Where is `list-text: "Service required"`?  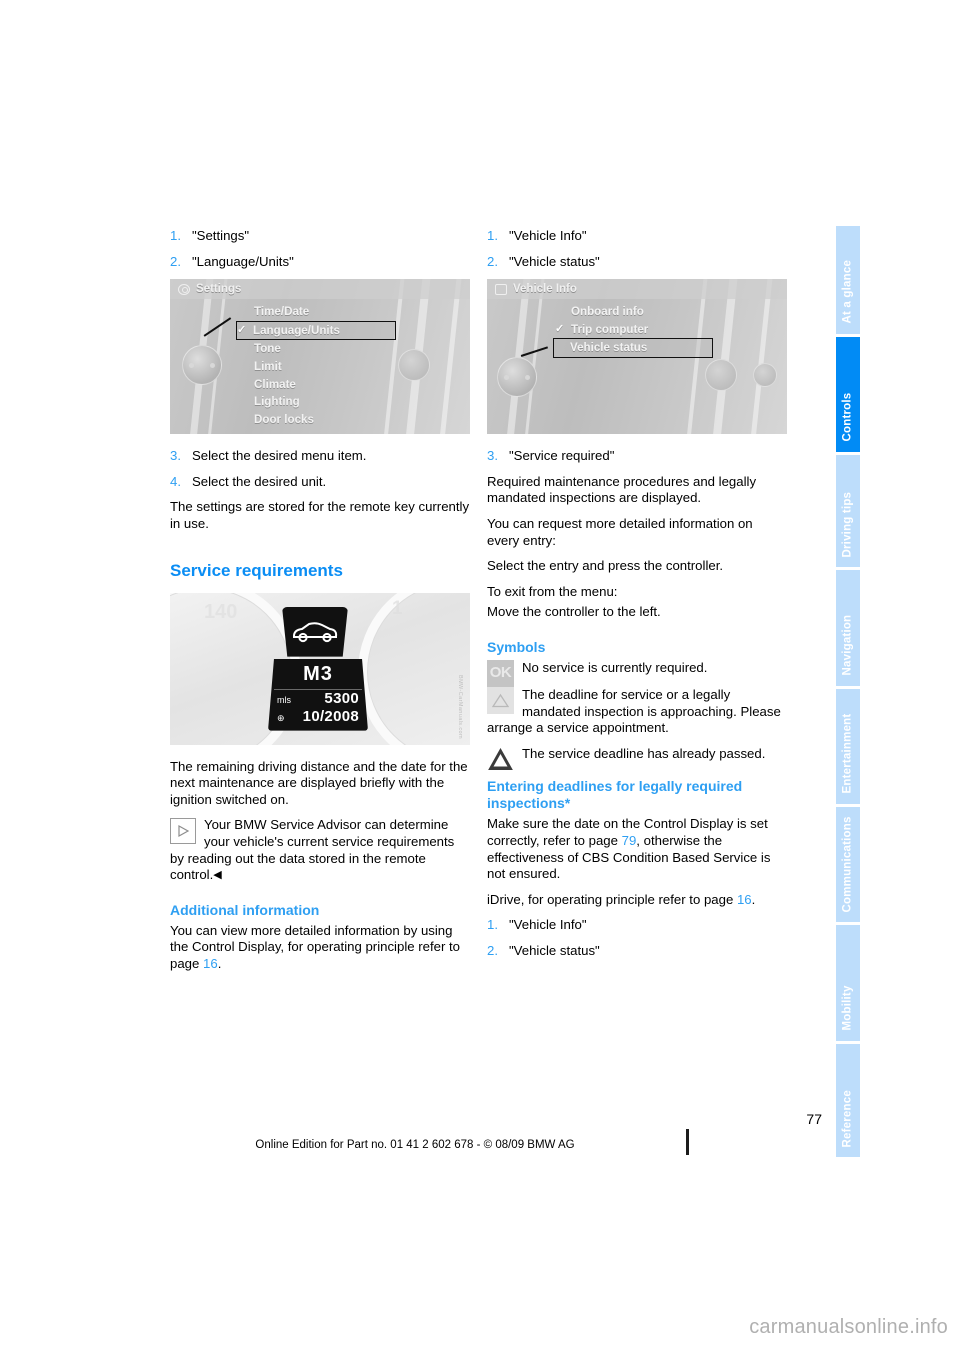
list-text: "Service required" is located at coordinates (562, 456).